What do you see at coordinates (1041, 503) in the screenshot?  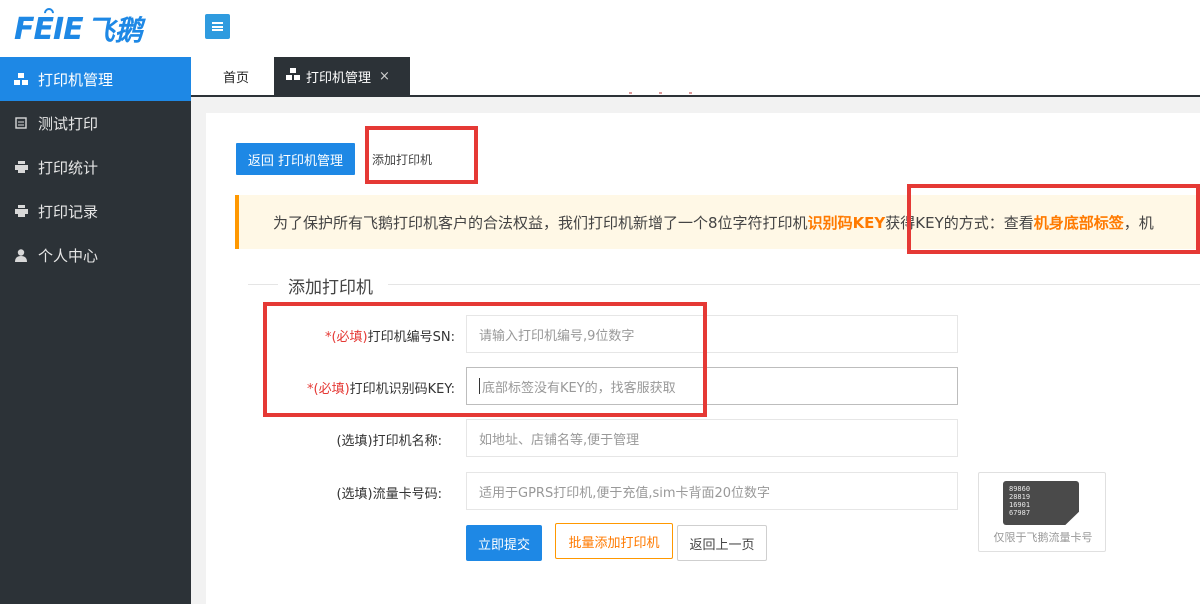 I see `sim-card-icon: 89860 28819 16901 67987` at bounding box center [1041, 503].